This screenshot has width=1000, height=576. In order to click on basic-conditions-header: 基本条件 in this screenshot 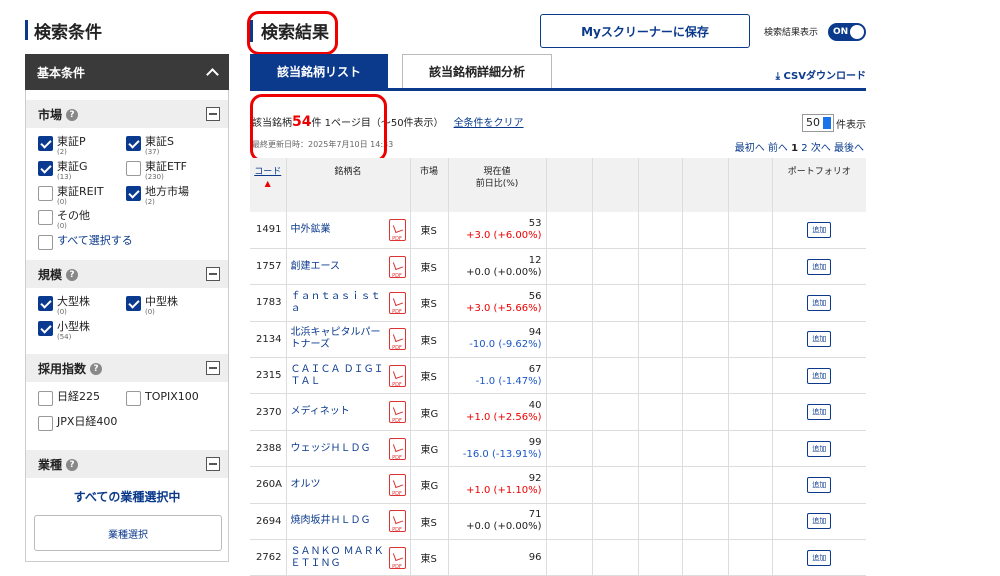, I will do `click(127, 72)`.